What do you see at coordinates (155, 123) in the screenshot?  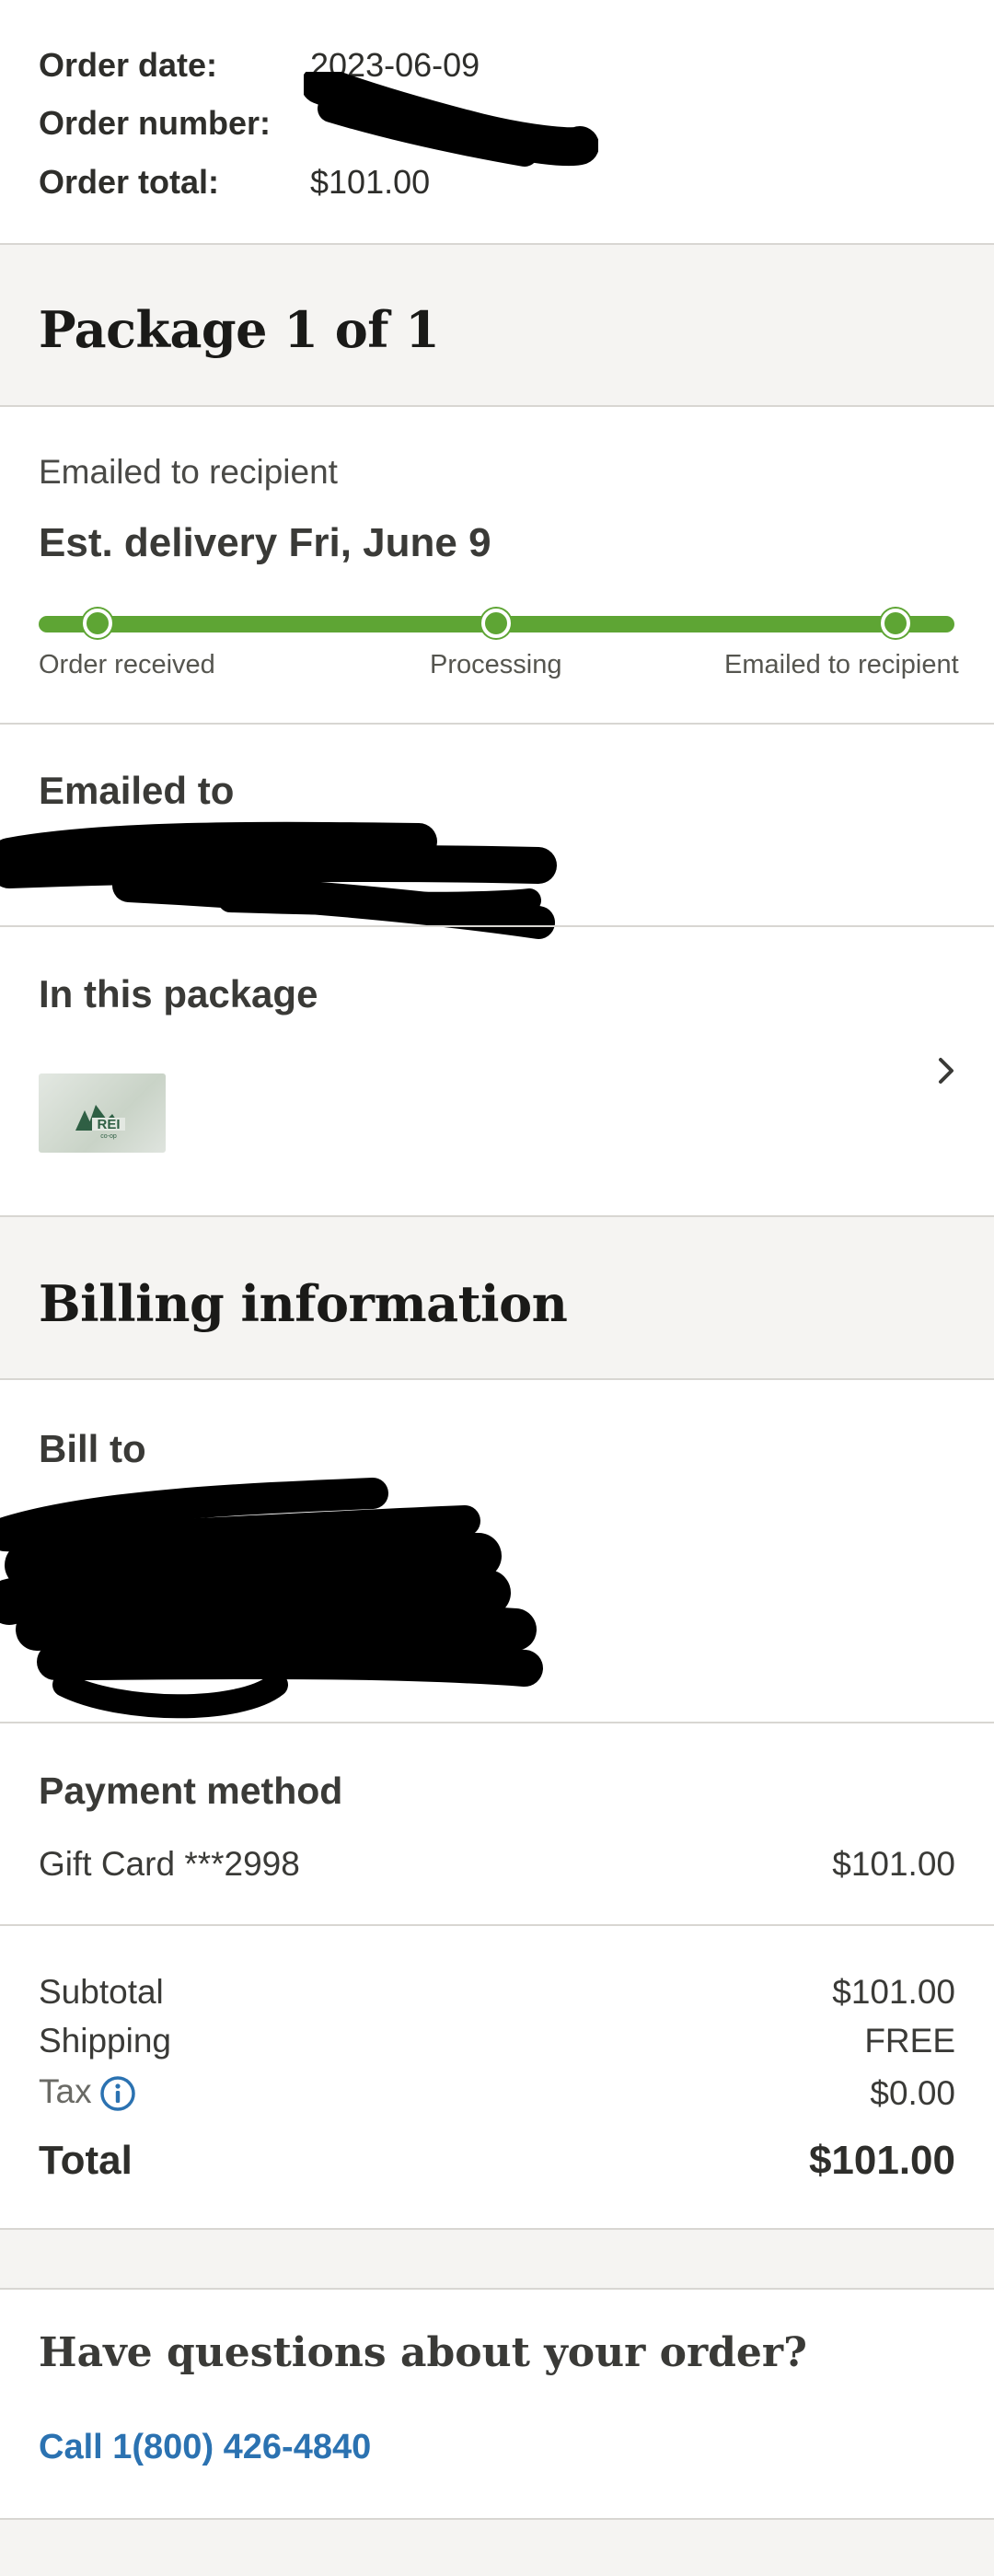 I see `order-number-label: Order number:` at bounding box center [155, 123].